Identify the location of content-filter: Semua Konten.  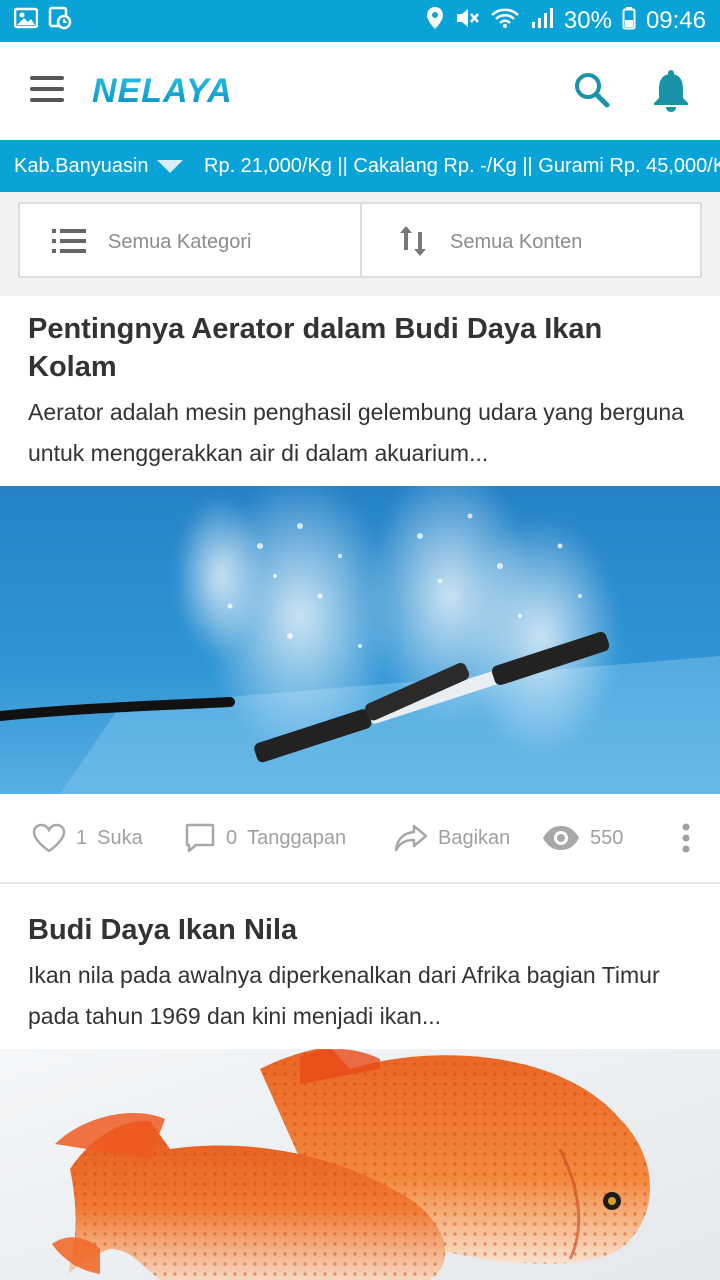
(530, 240).